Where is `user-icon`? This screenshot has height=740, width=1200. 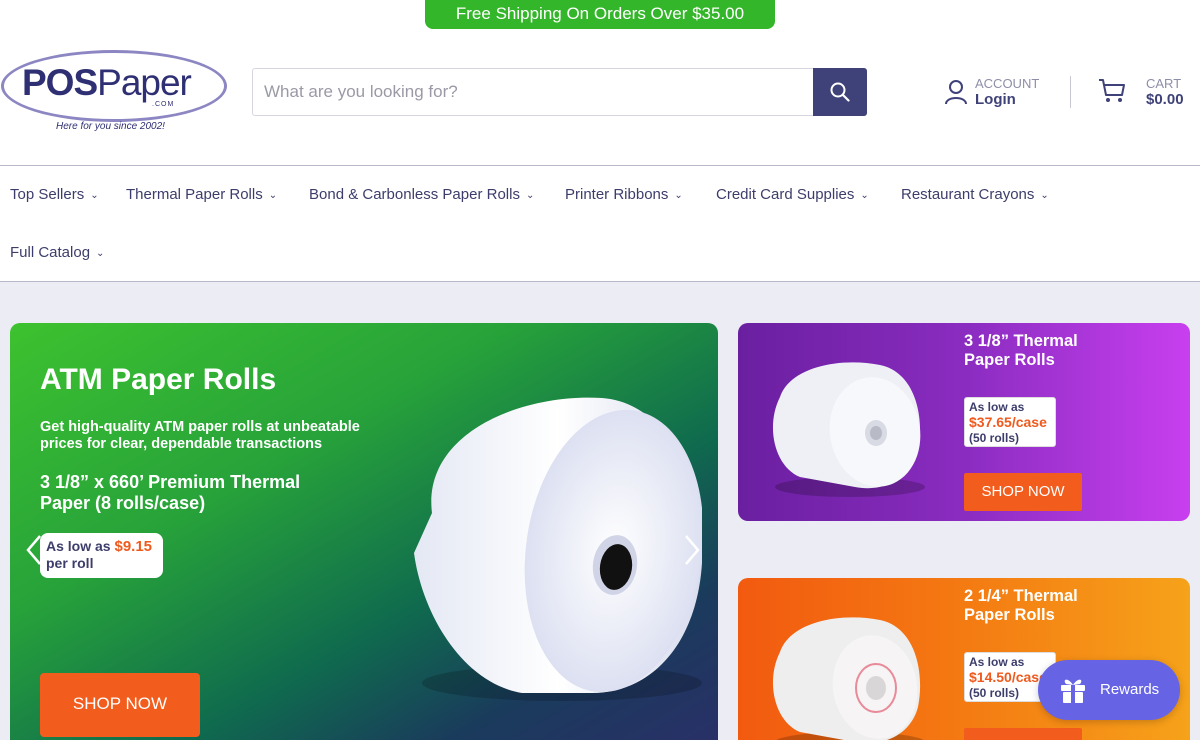 user-icon is located at coordinates (956, 92).